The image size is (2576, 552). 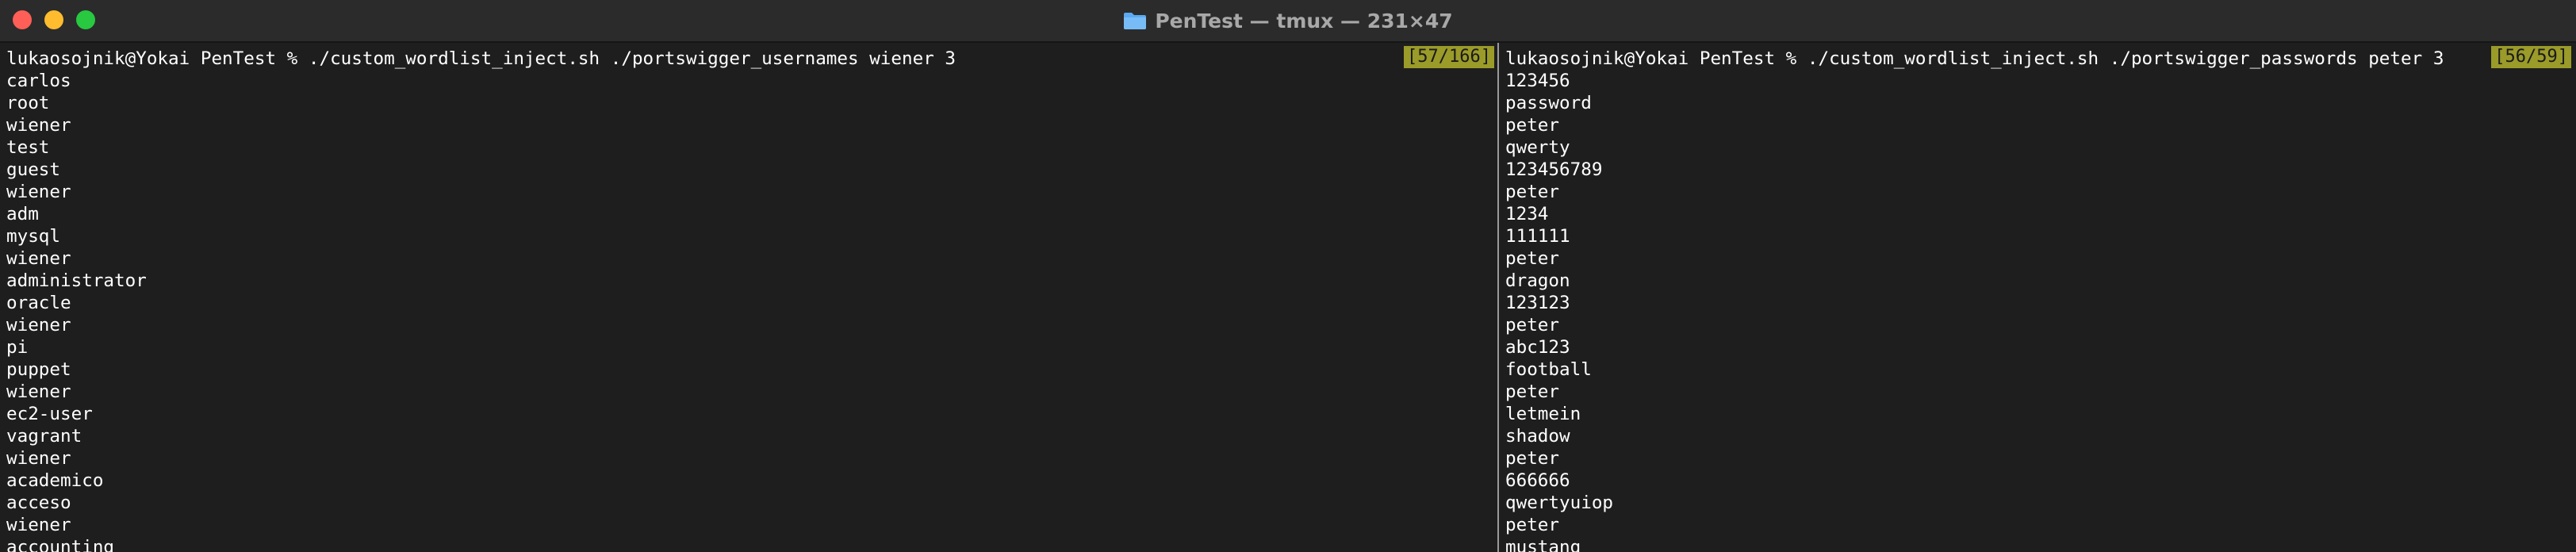 What do you see at coordinates (28, 147) in the screenshot?
I see `output-line: test` at bounding box center [28, 147].